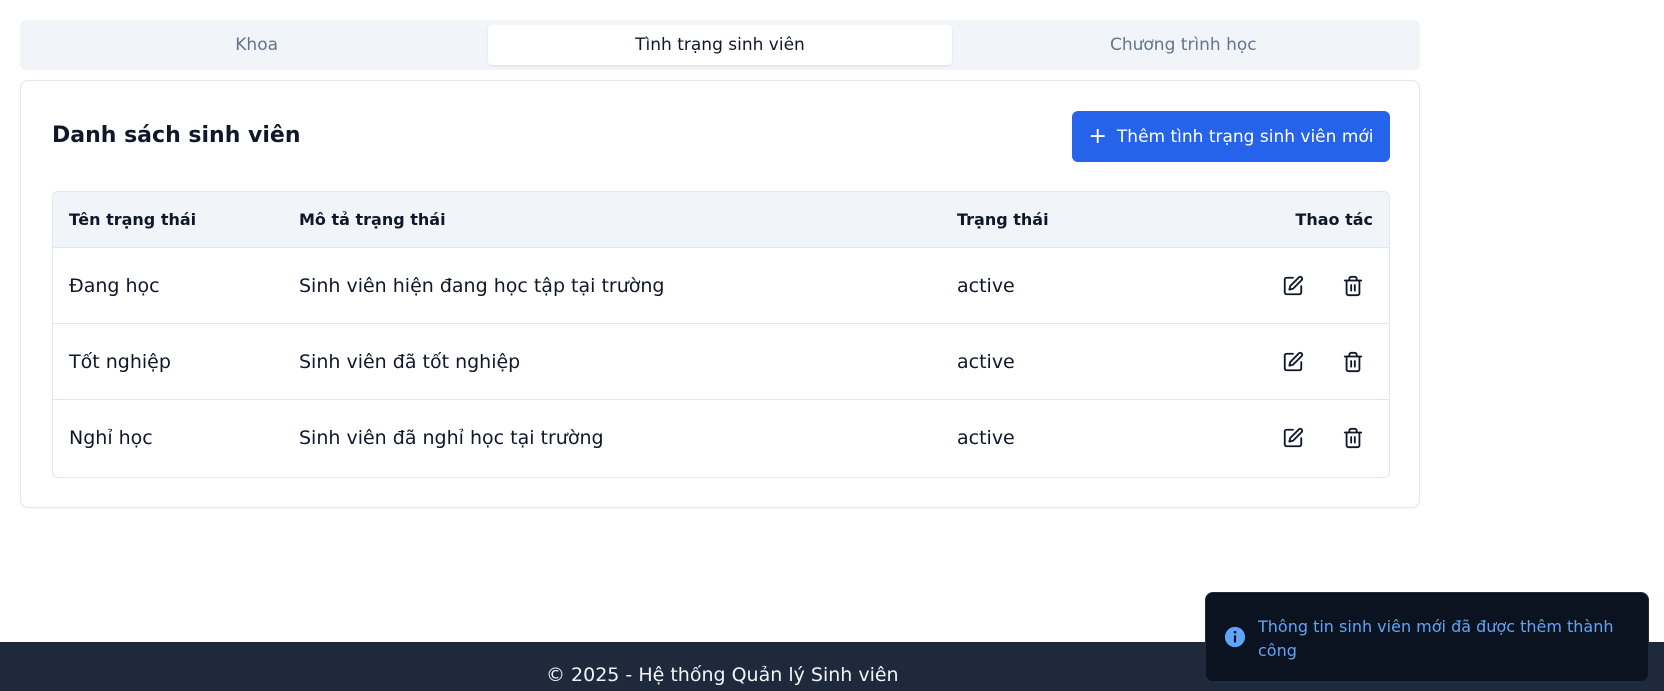  Describe the element at coordinates (133, 219) in the screenshot. I see `header-status-name: Tên trạng thái` at that location.